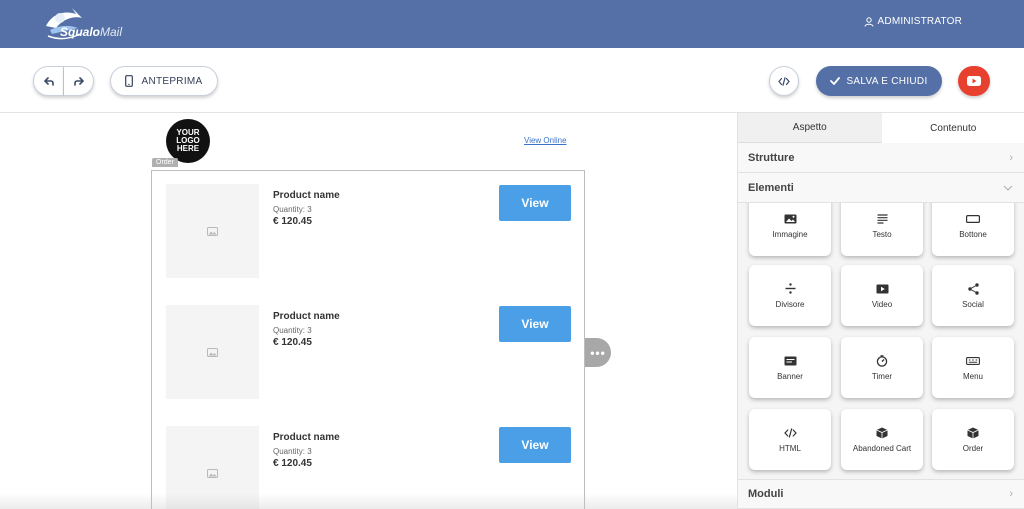  I want to click on timer-icon, so click(882, 360).